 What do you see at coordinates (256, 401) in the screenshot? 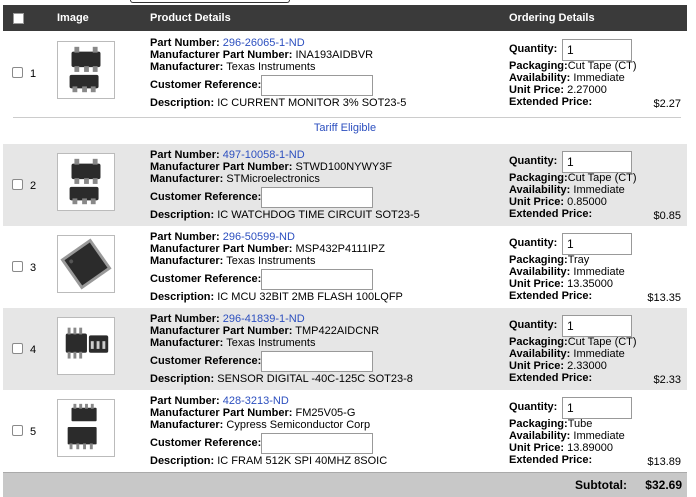
I see `part-number-link: 428-3213-ND` at bounding box center [256, 401].